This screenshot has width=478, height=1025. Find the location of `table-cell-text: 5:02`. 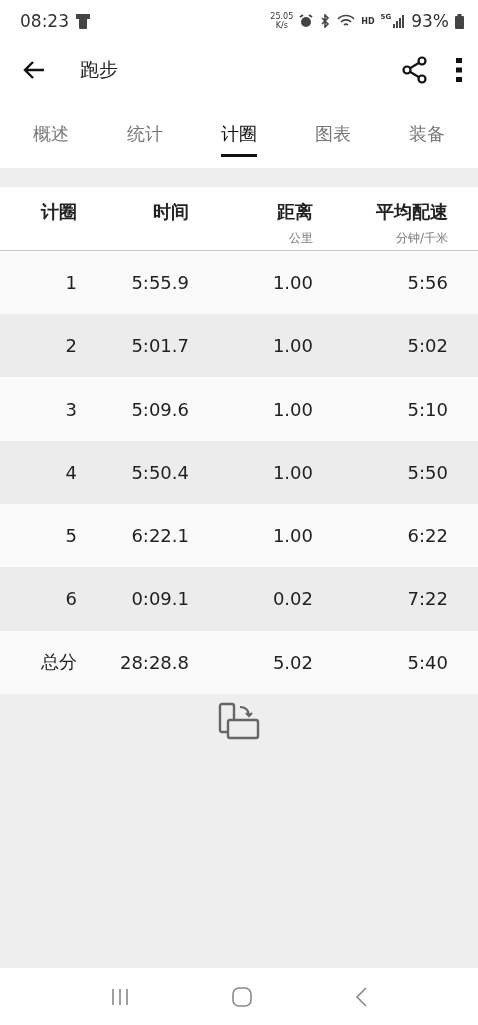

table-cell-text: 5:02 is located at coordinates (427, 346).